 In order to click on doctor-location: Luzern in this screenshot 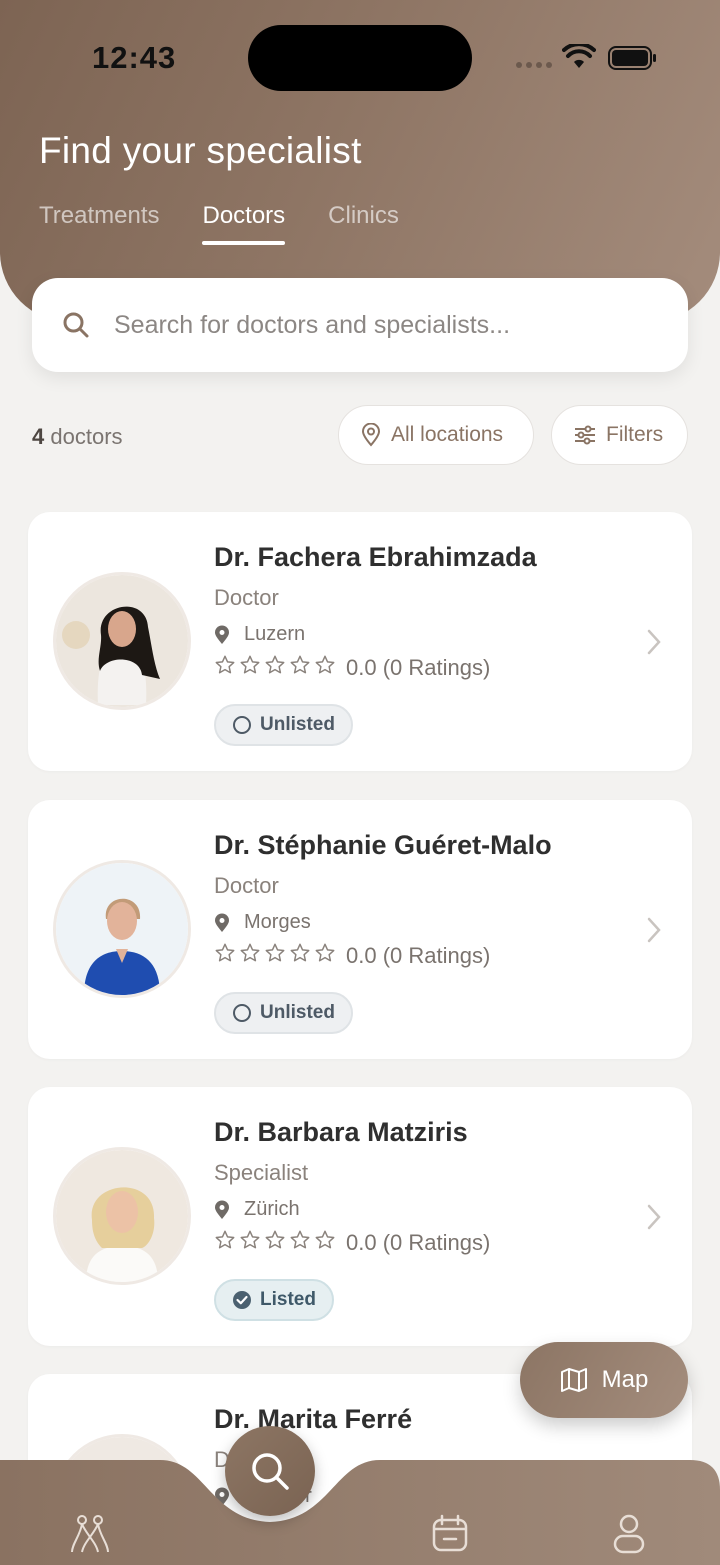, I will do `click(259, 634)`.